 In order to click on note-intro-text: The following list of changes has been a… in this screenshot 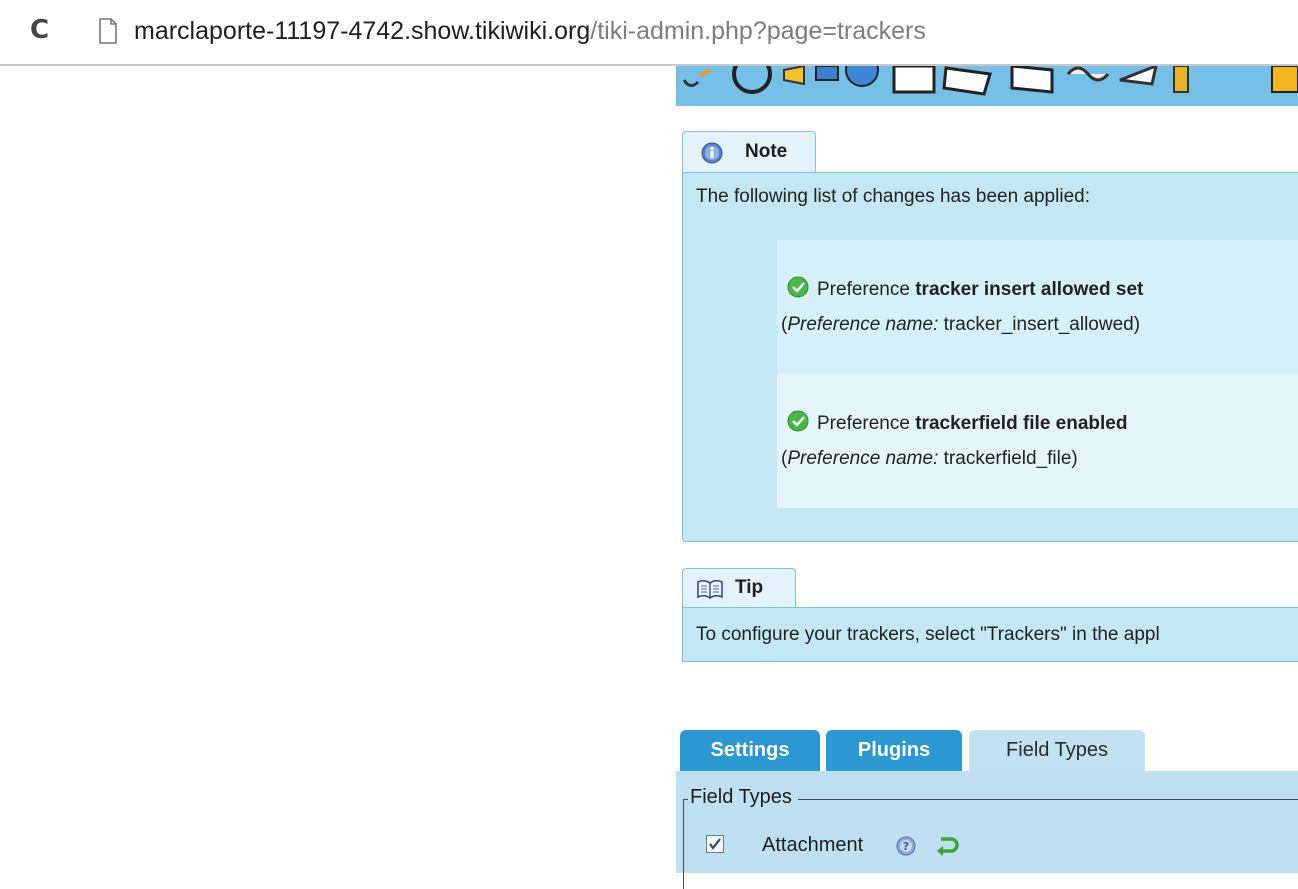, I will do `click(893, 196)`.